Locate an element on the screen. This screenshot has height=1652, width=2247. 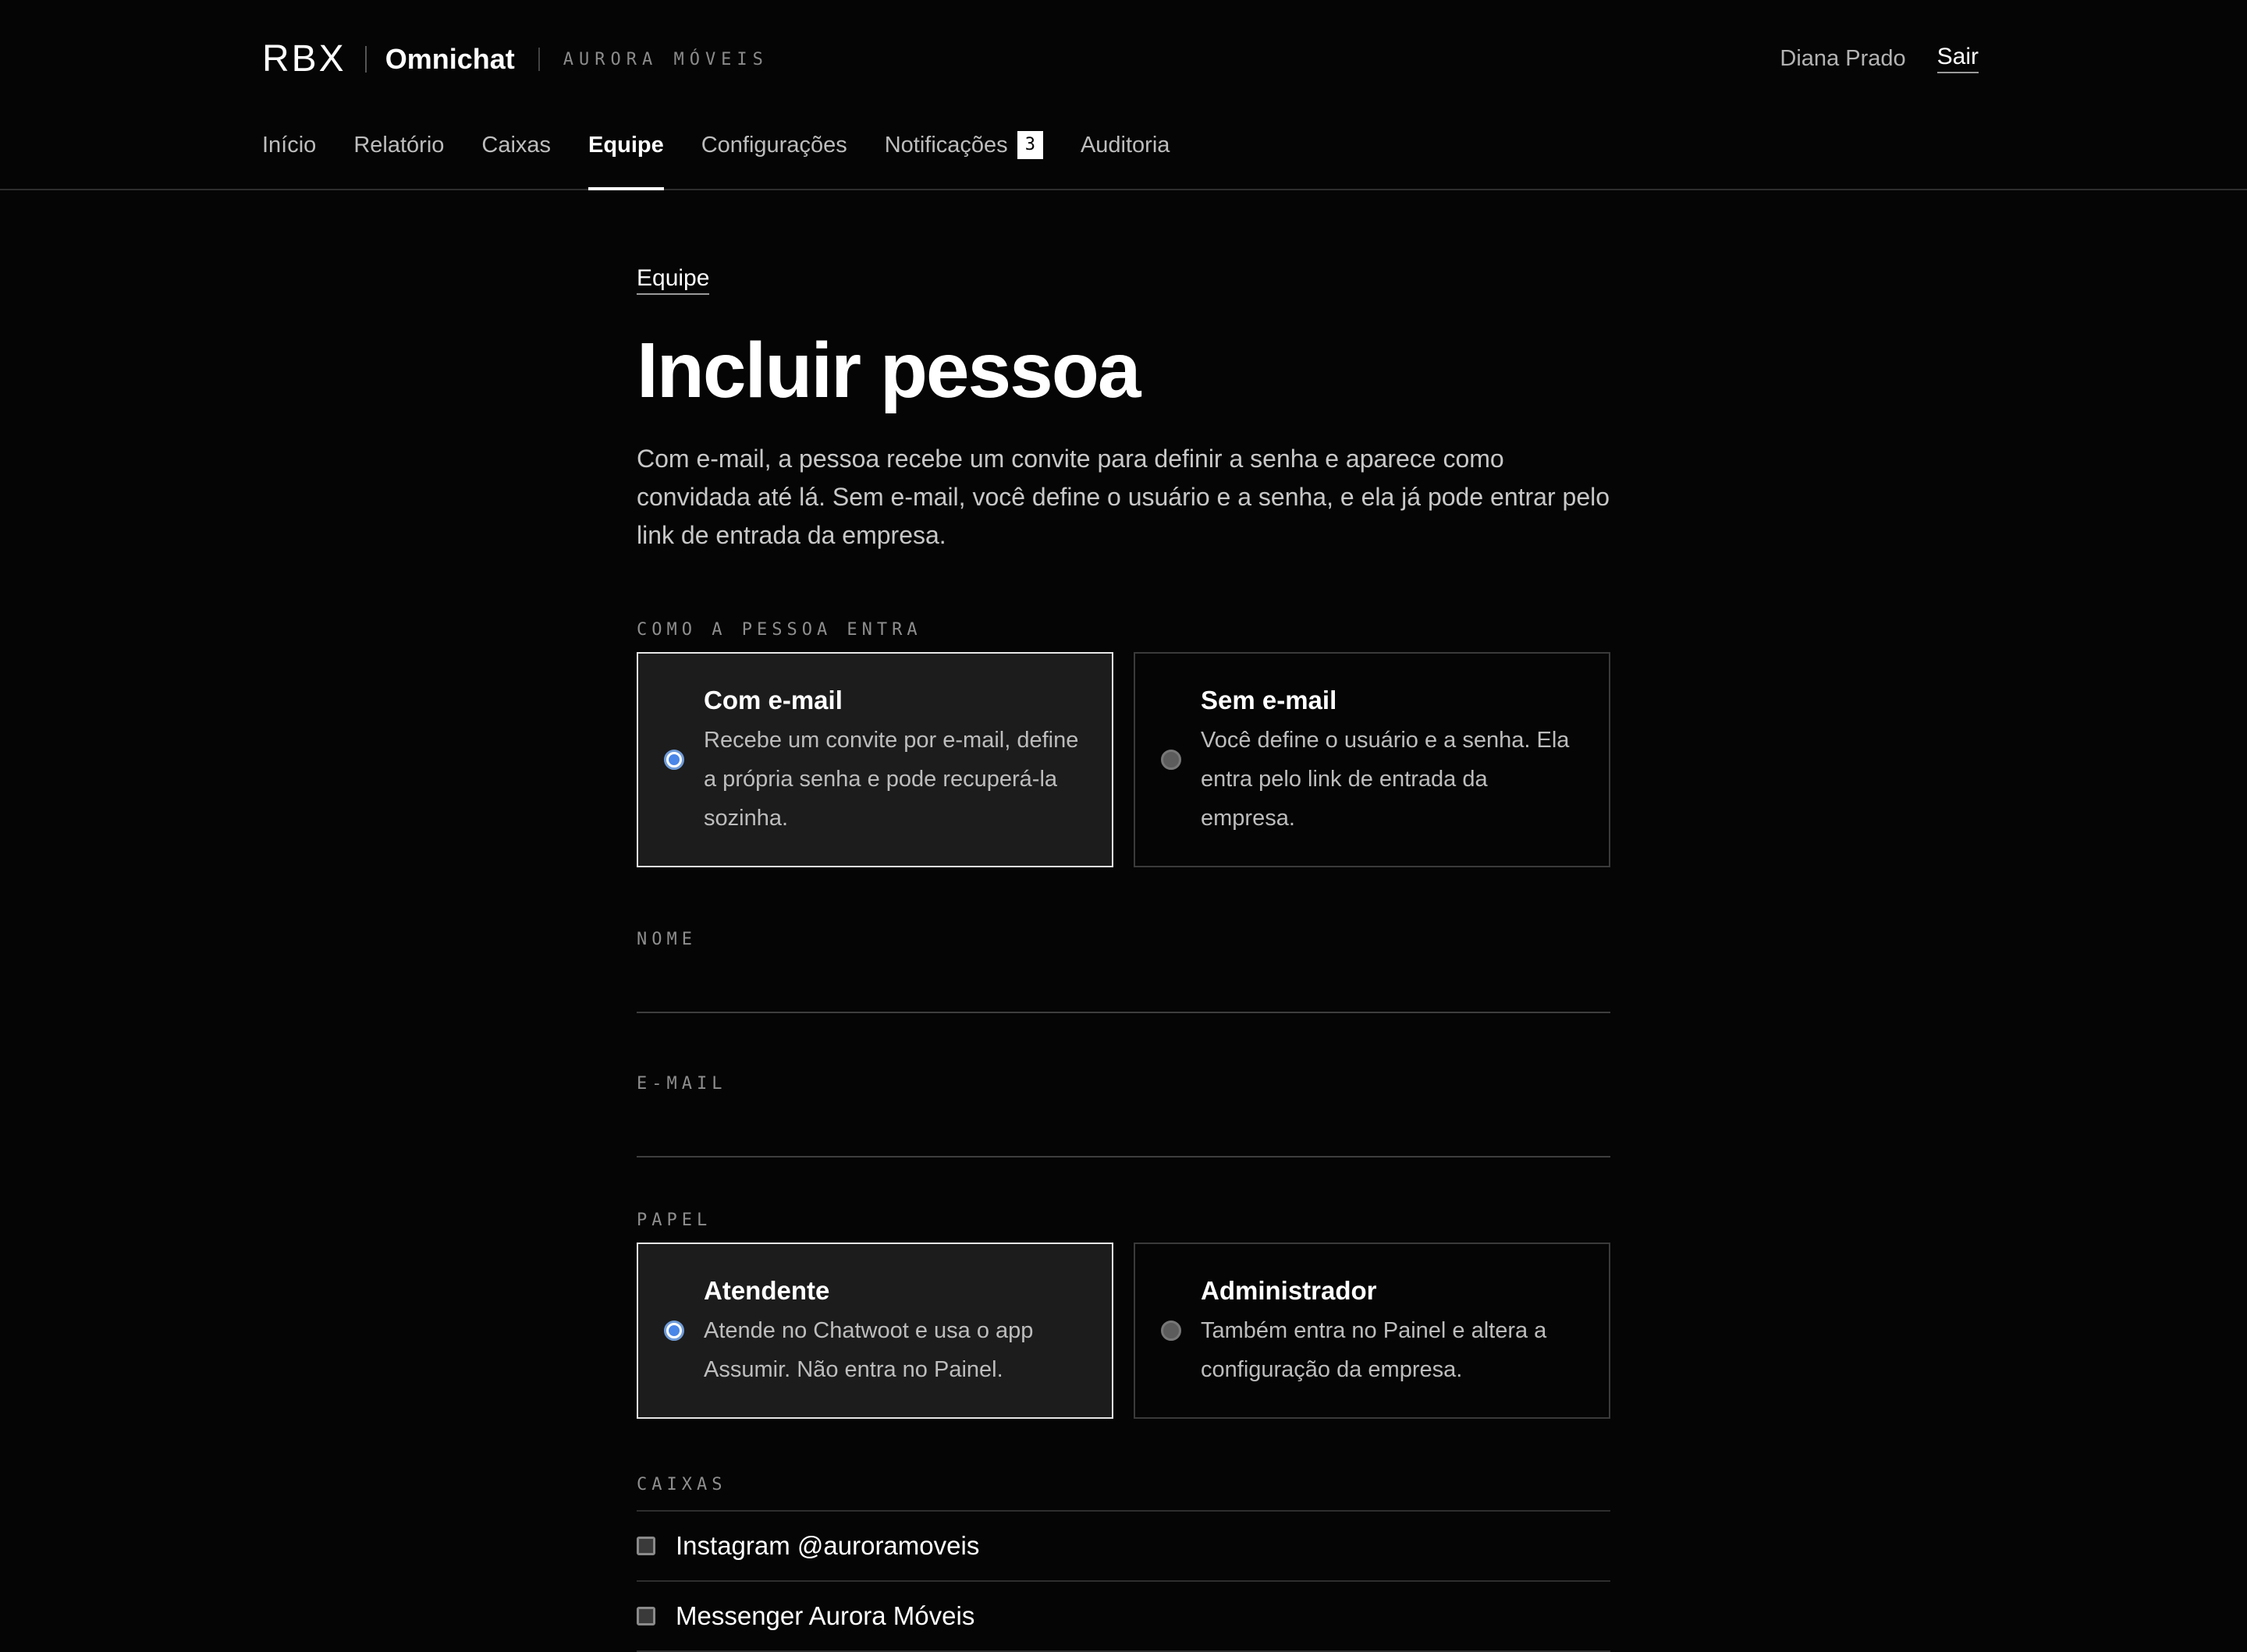
name-field-label: NOME is located at coordinates (667, 939).